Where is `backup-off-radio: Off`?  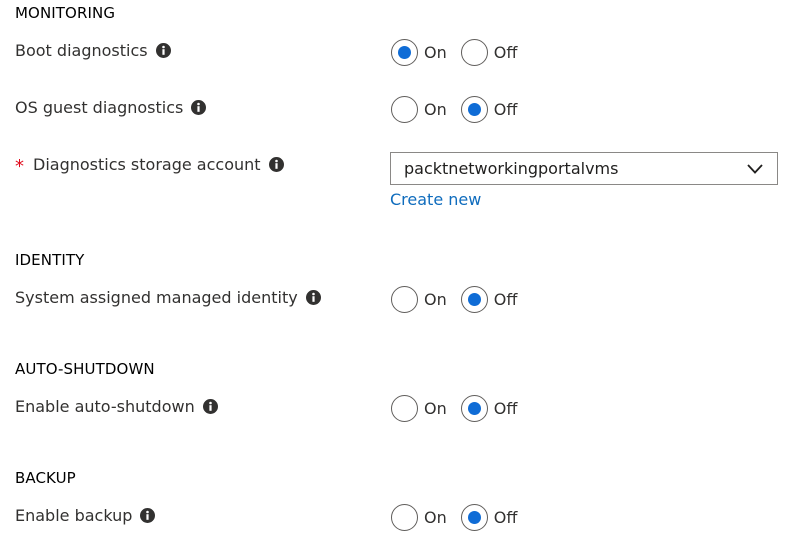 backup-off-radio: Off is located at coordinates (489, 517).